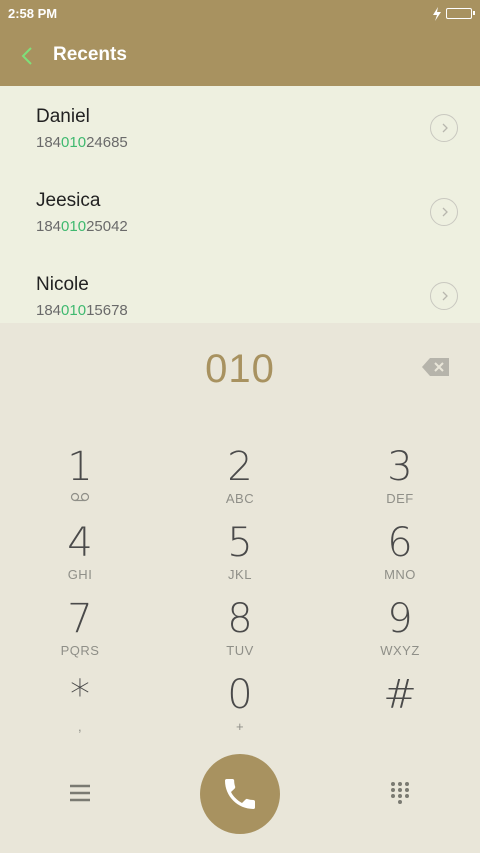 This screenshot has height=853, width=480. I want to click on key-9: 9 WXYZ, so click(400, 631).